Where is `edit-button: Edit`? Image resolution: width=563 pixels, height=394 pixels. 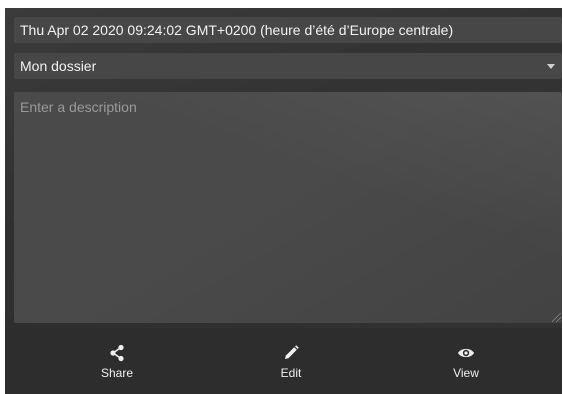 edit-button: Edit is located at coordinates (291, 361).